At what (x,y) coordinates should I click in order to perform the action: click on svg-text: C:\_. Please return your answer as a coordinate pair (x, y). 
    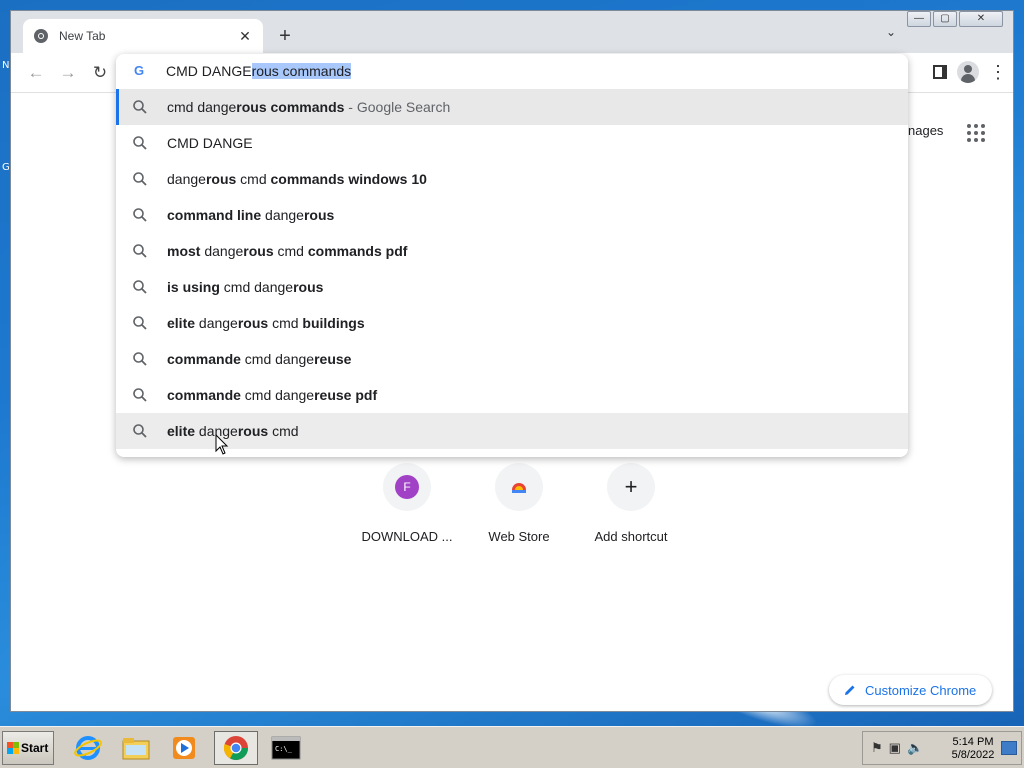
    Looking at the image, I should click on (284, 749).